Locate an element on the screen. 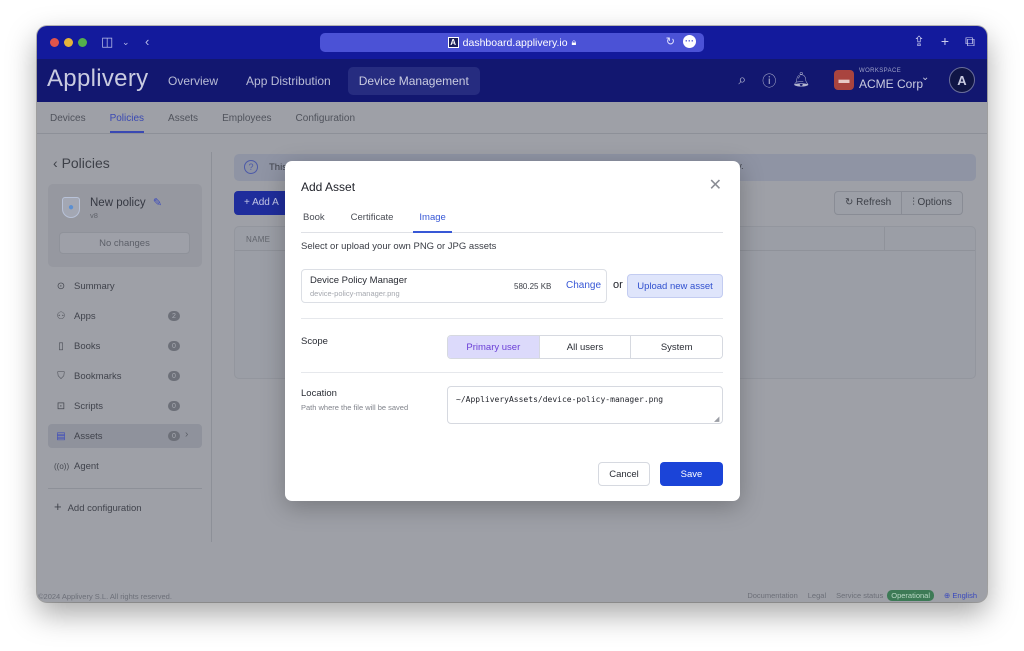 Image resolution: width=1024 pixels, height=651 pixels. options-button: ⫶ Options is located at coordinates (931, 203).